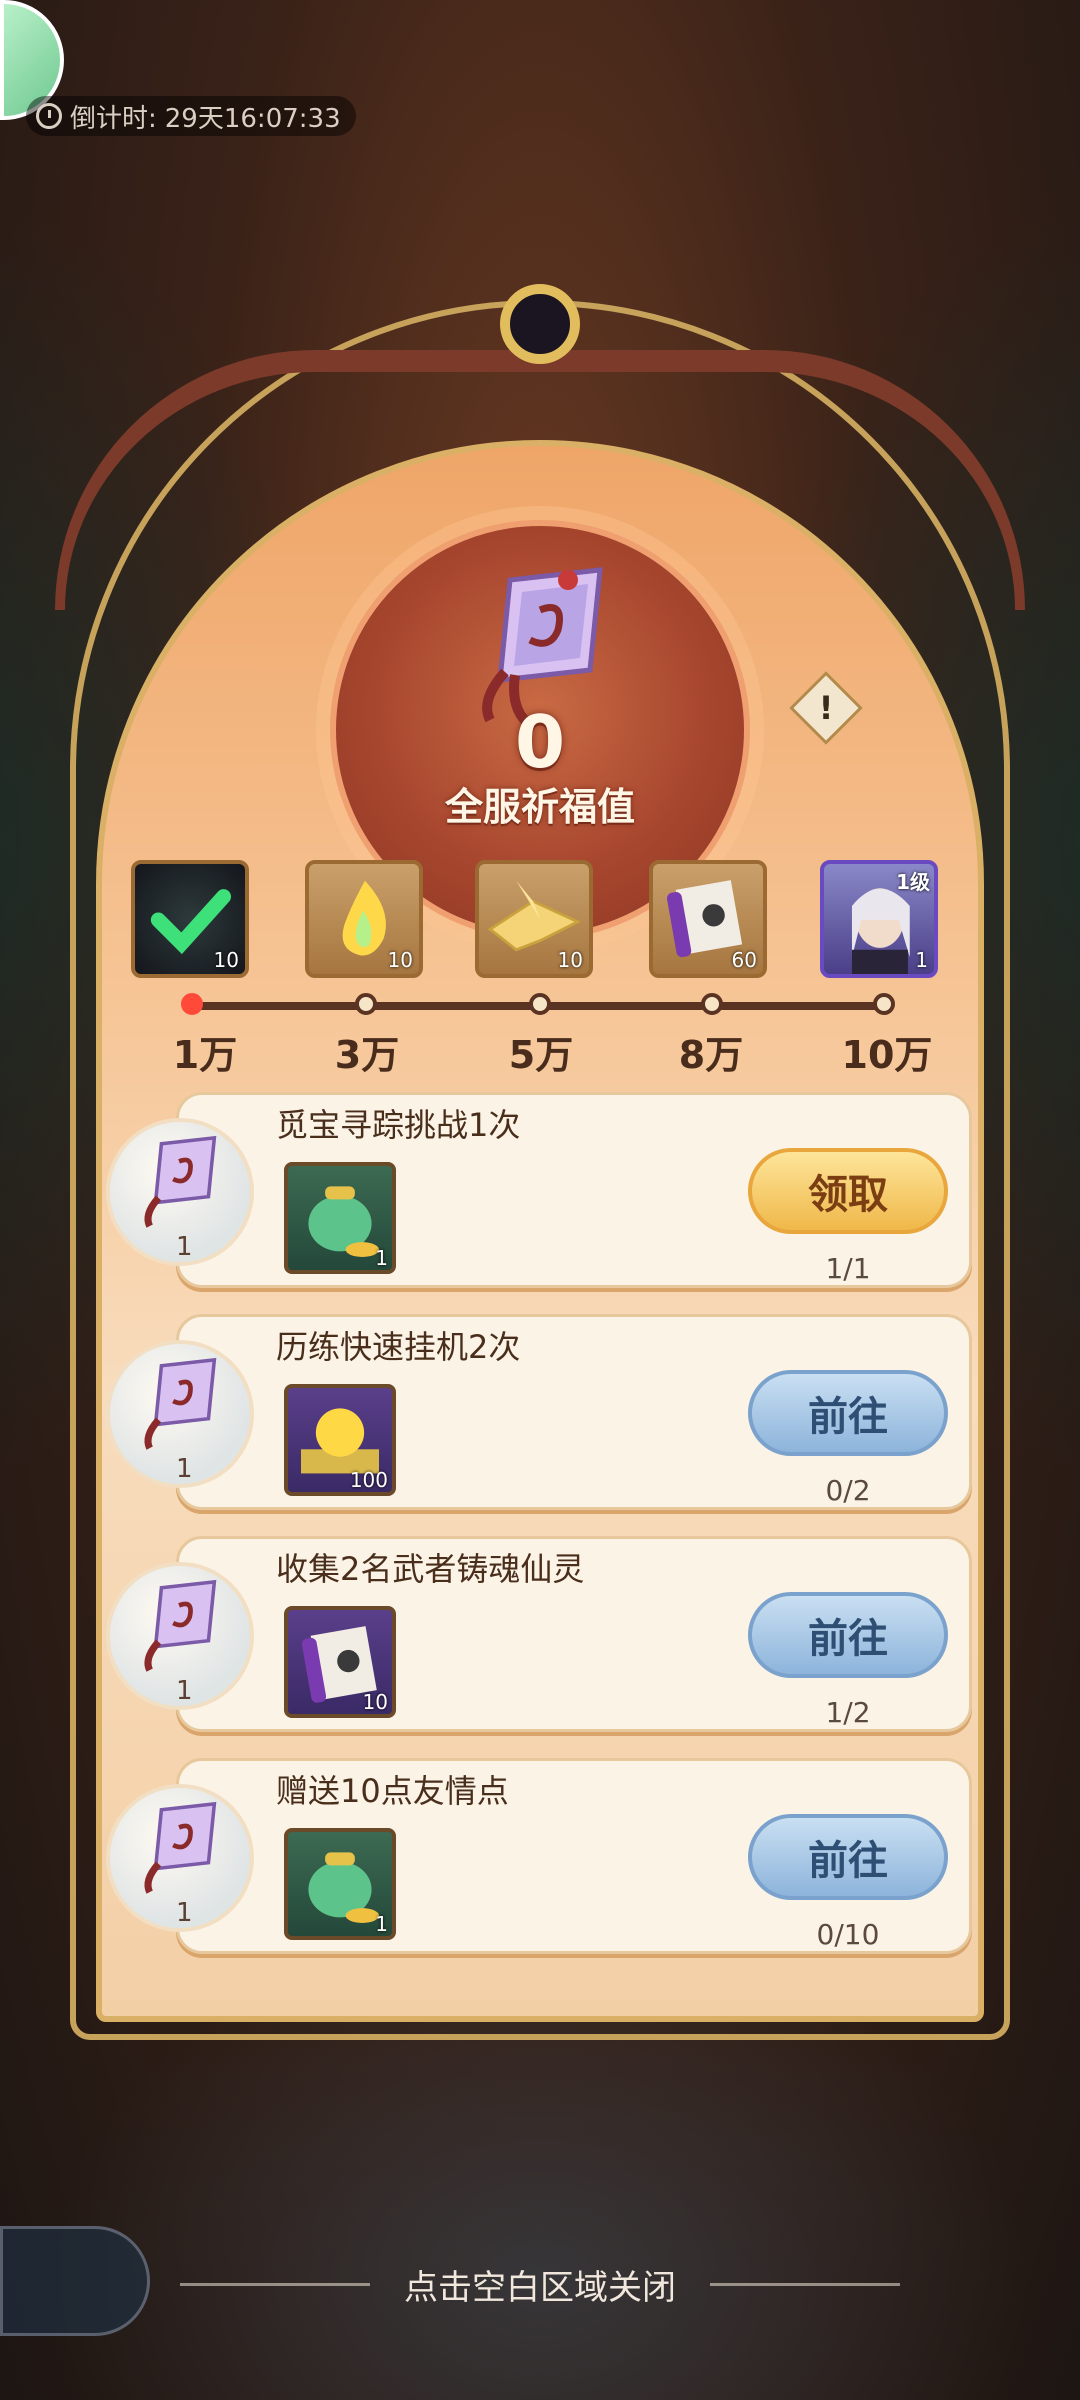 The image size is (1080, 2400). I want to click on countdown-timer: 倒计时: 29天16:07:33, so click(191, 116).